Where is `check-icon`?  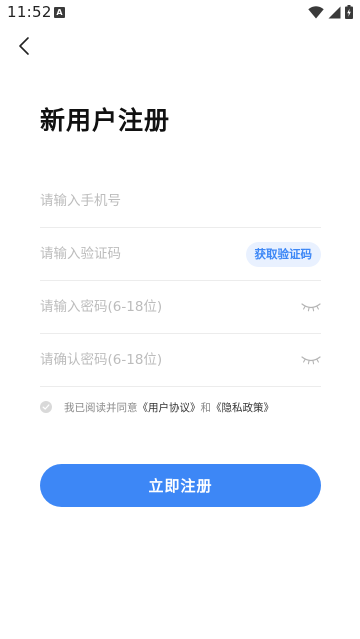 check-icon is located at coordinates (46, 407).